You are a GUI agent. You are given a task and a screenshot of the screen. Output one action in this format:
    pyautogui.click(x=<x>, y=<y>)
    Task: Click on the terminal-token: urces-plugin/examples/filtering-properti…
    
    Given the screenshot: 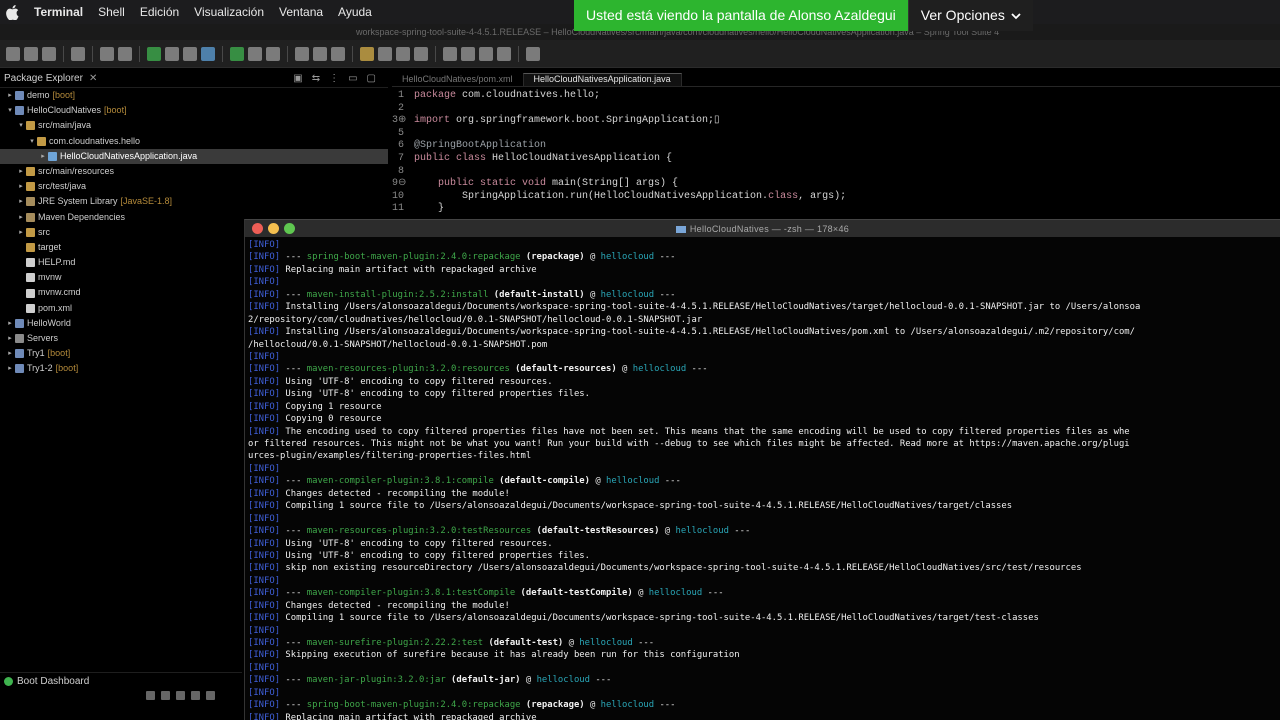 What is the action you would take?
    pyautogui.click(x=390, y=456)
    